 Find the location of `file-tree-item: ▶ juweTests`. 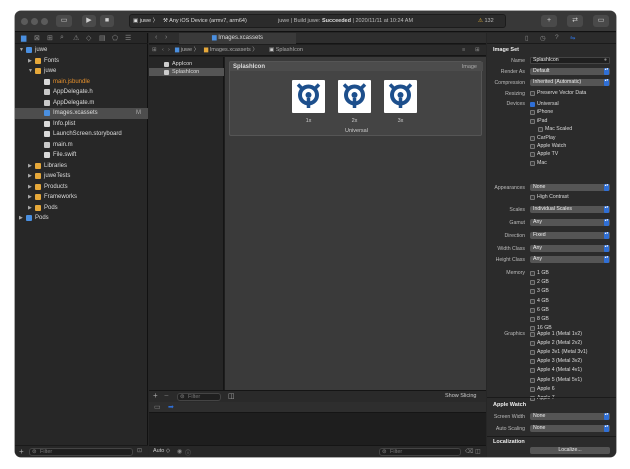

file-tree-item: ▶ juweTests is located at coordinates (81, 176).